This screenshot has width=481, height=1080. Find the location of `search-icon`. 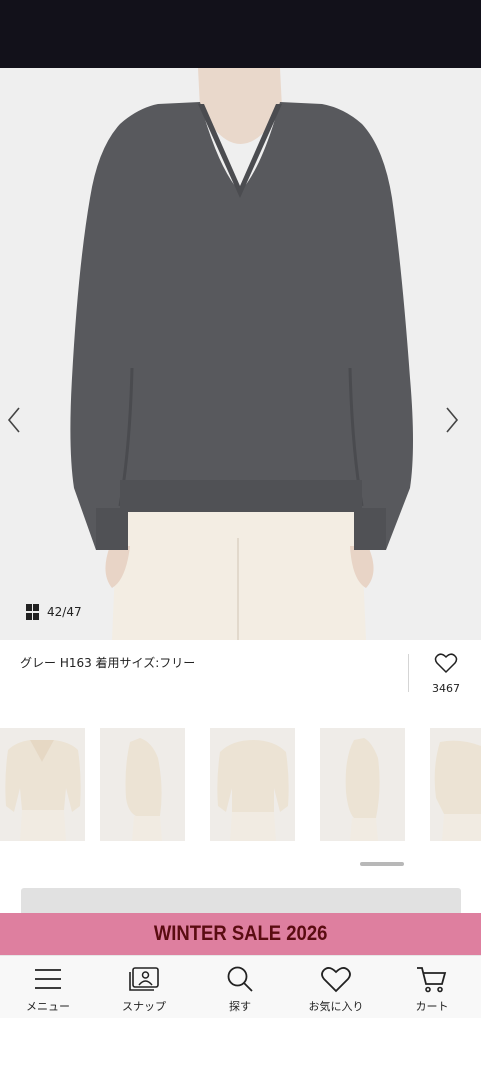

search-icon is located at coordinates (240, 979).